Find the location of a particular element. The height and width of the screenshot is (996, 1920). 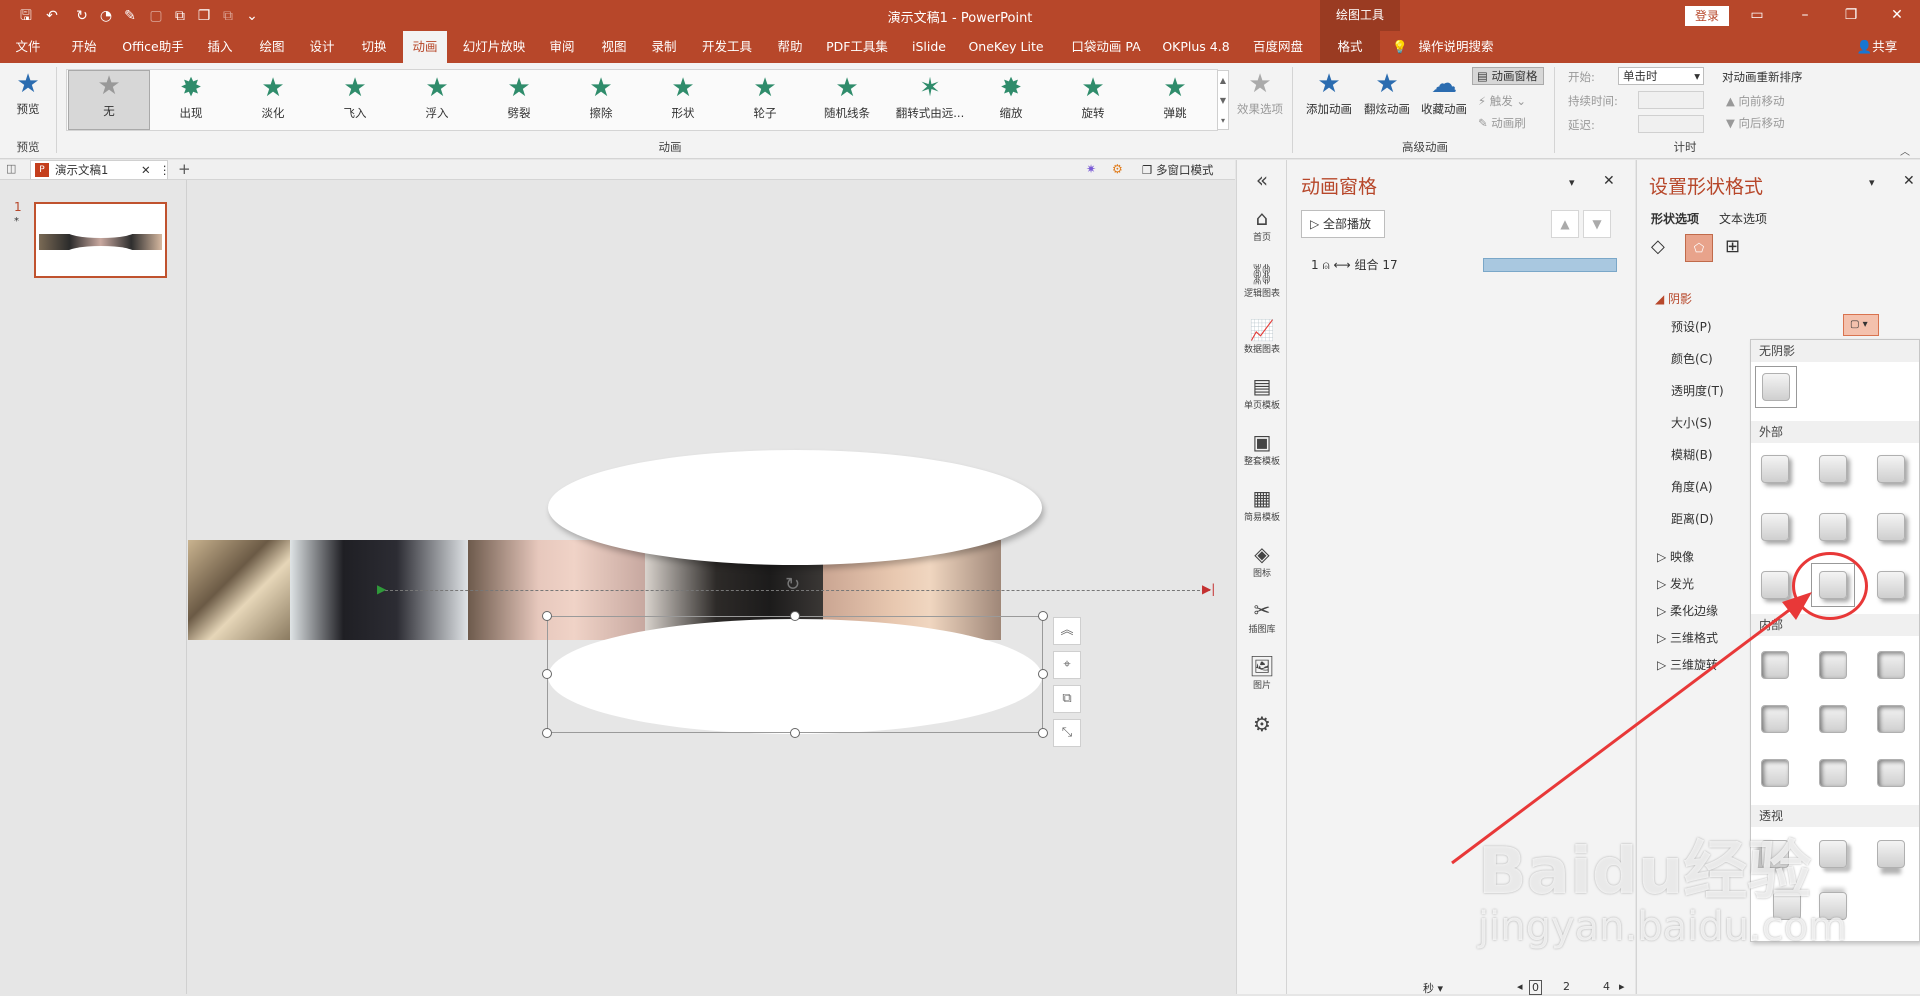

add-animation-button: ★ 添加动画 is located at coordinates (1329, 93).